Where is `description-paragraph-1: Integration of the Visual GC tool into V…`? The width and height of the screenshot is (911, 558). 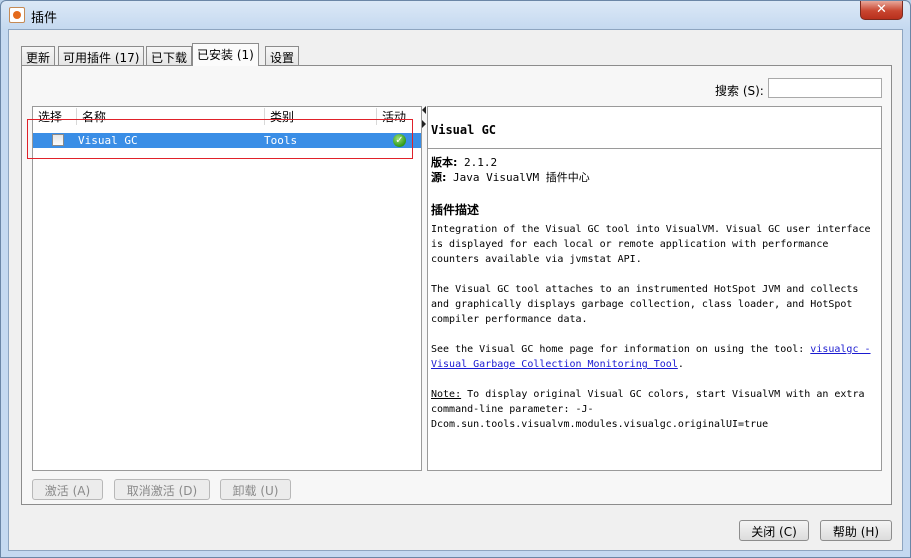
description-paragraph-1: Integration of the Visual GC tool into V… is located at coordinates (651, 244).